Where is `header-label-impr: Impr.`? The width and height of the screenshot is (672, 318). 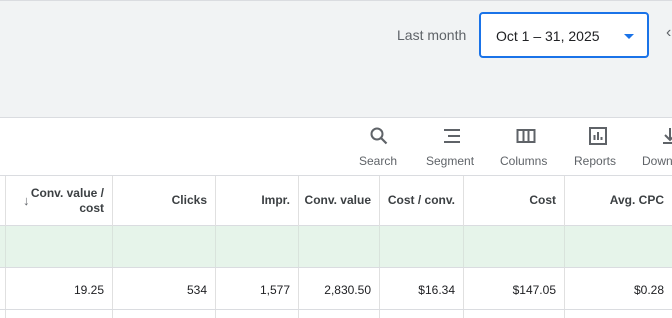
header-label-impr: Impr. is located at coordinates (275, 200).